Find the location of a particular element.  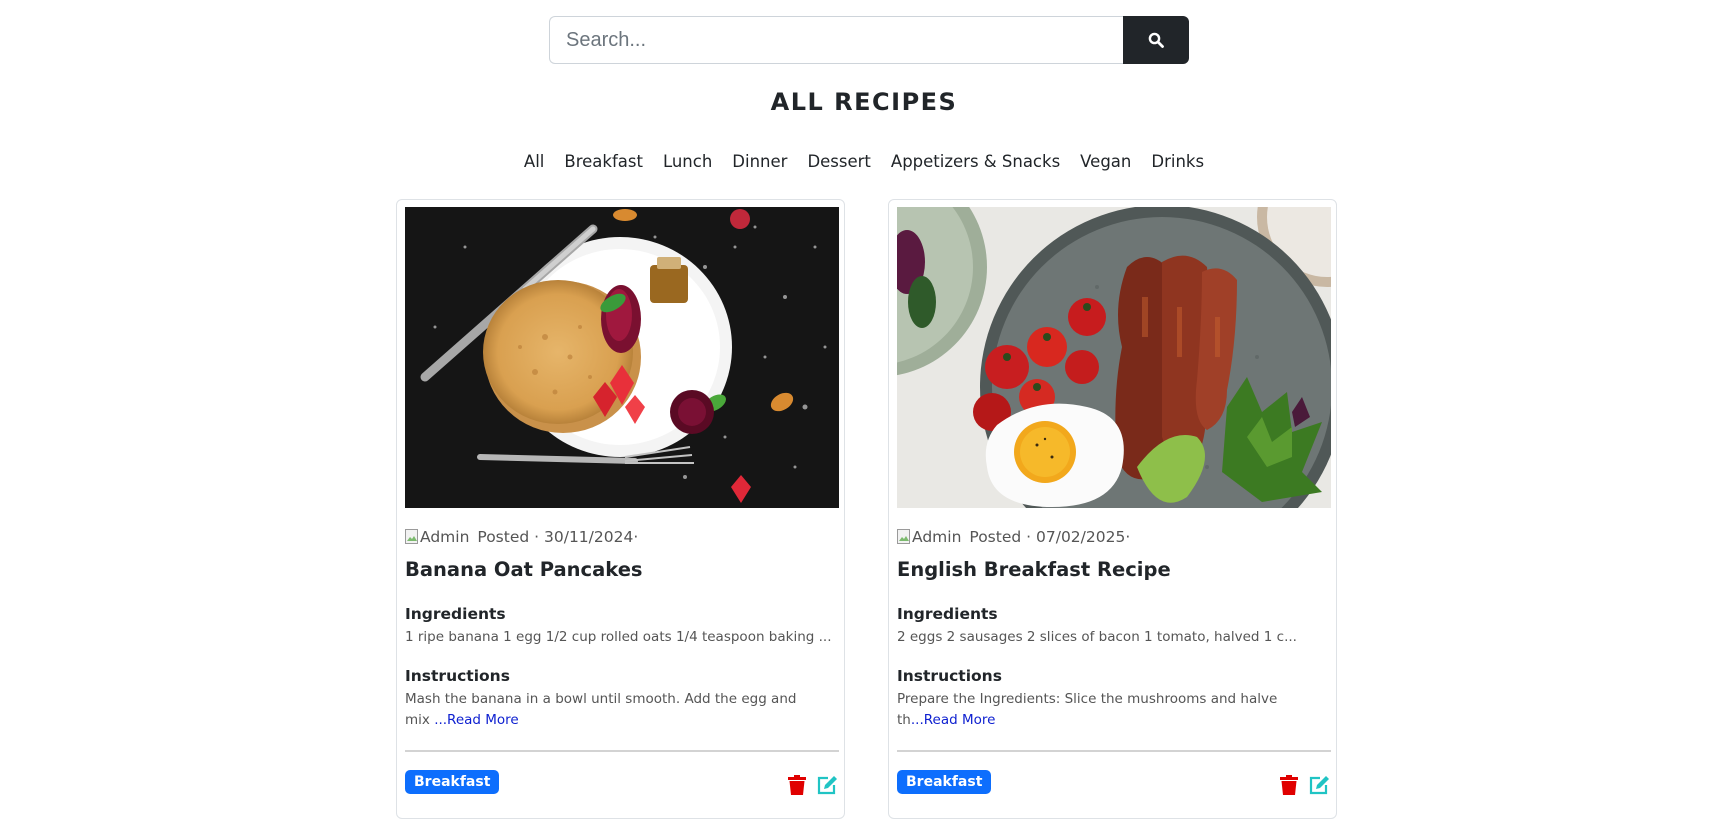

recipe-title: English Breakfast Recipe is located at coordinates (1034, 569).